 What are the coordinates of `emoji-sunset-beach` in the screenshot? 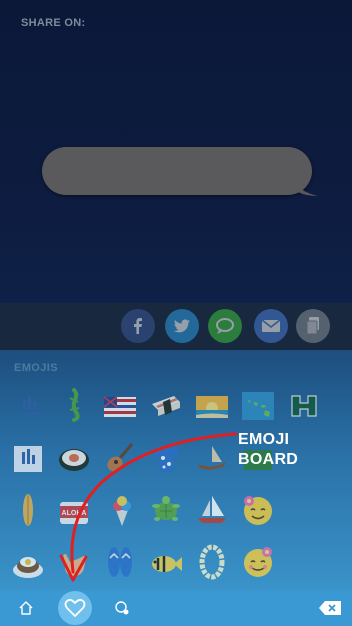 It's located at (212, 406).